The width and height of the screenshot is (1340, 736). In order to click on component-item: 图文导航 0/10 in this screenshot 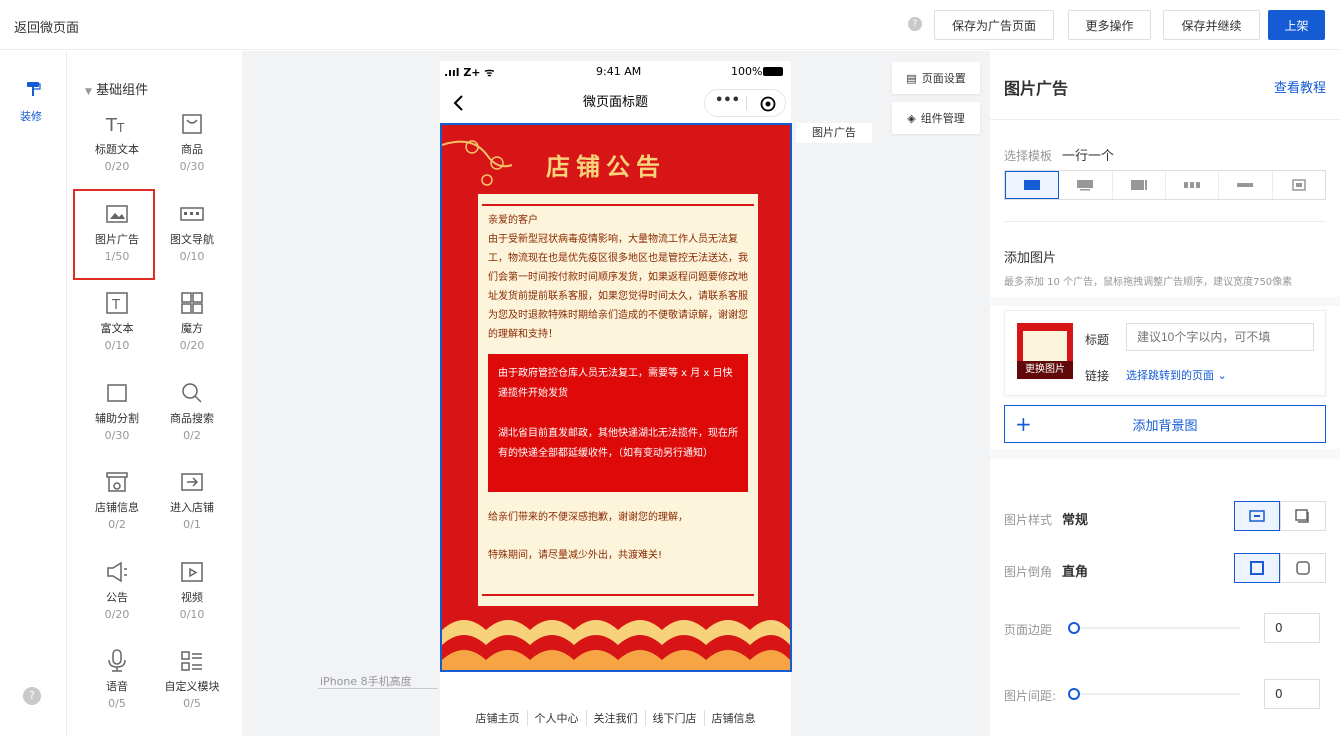, I will do `click(192, 234)`.